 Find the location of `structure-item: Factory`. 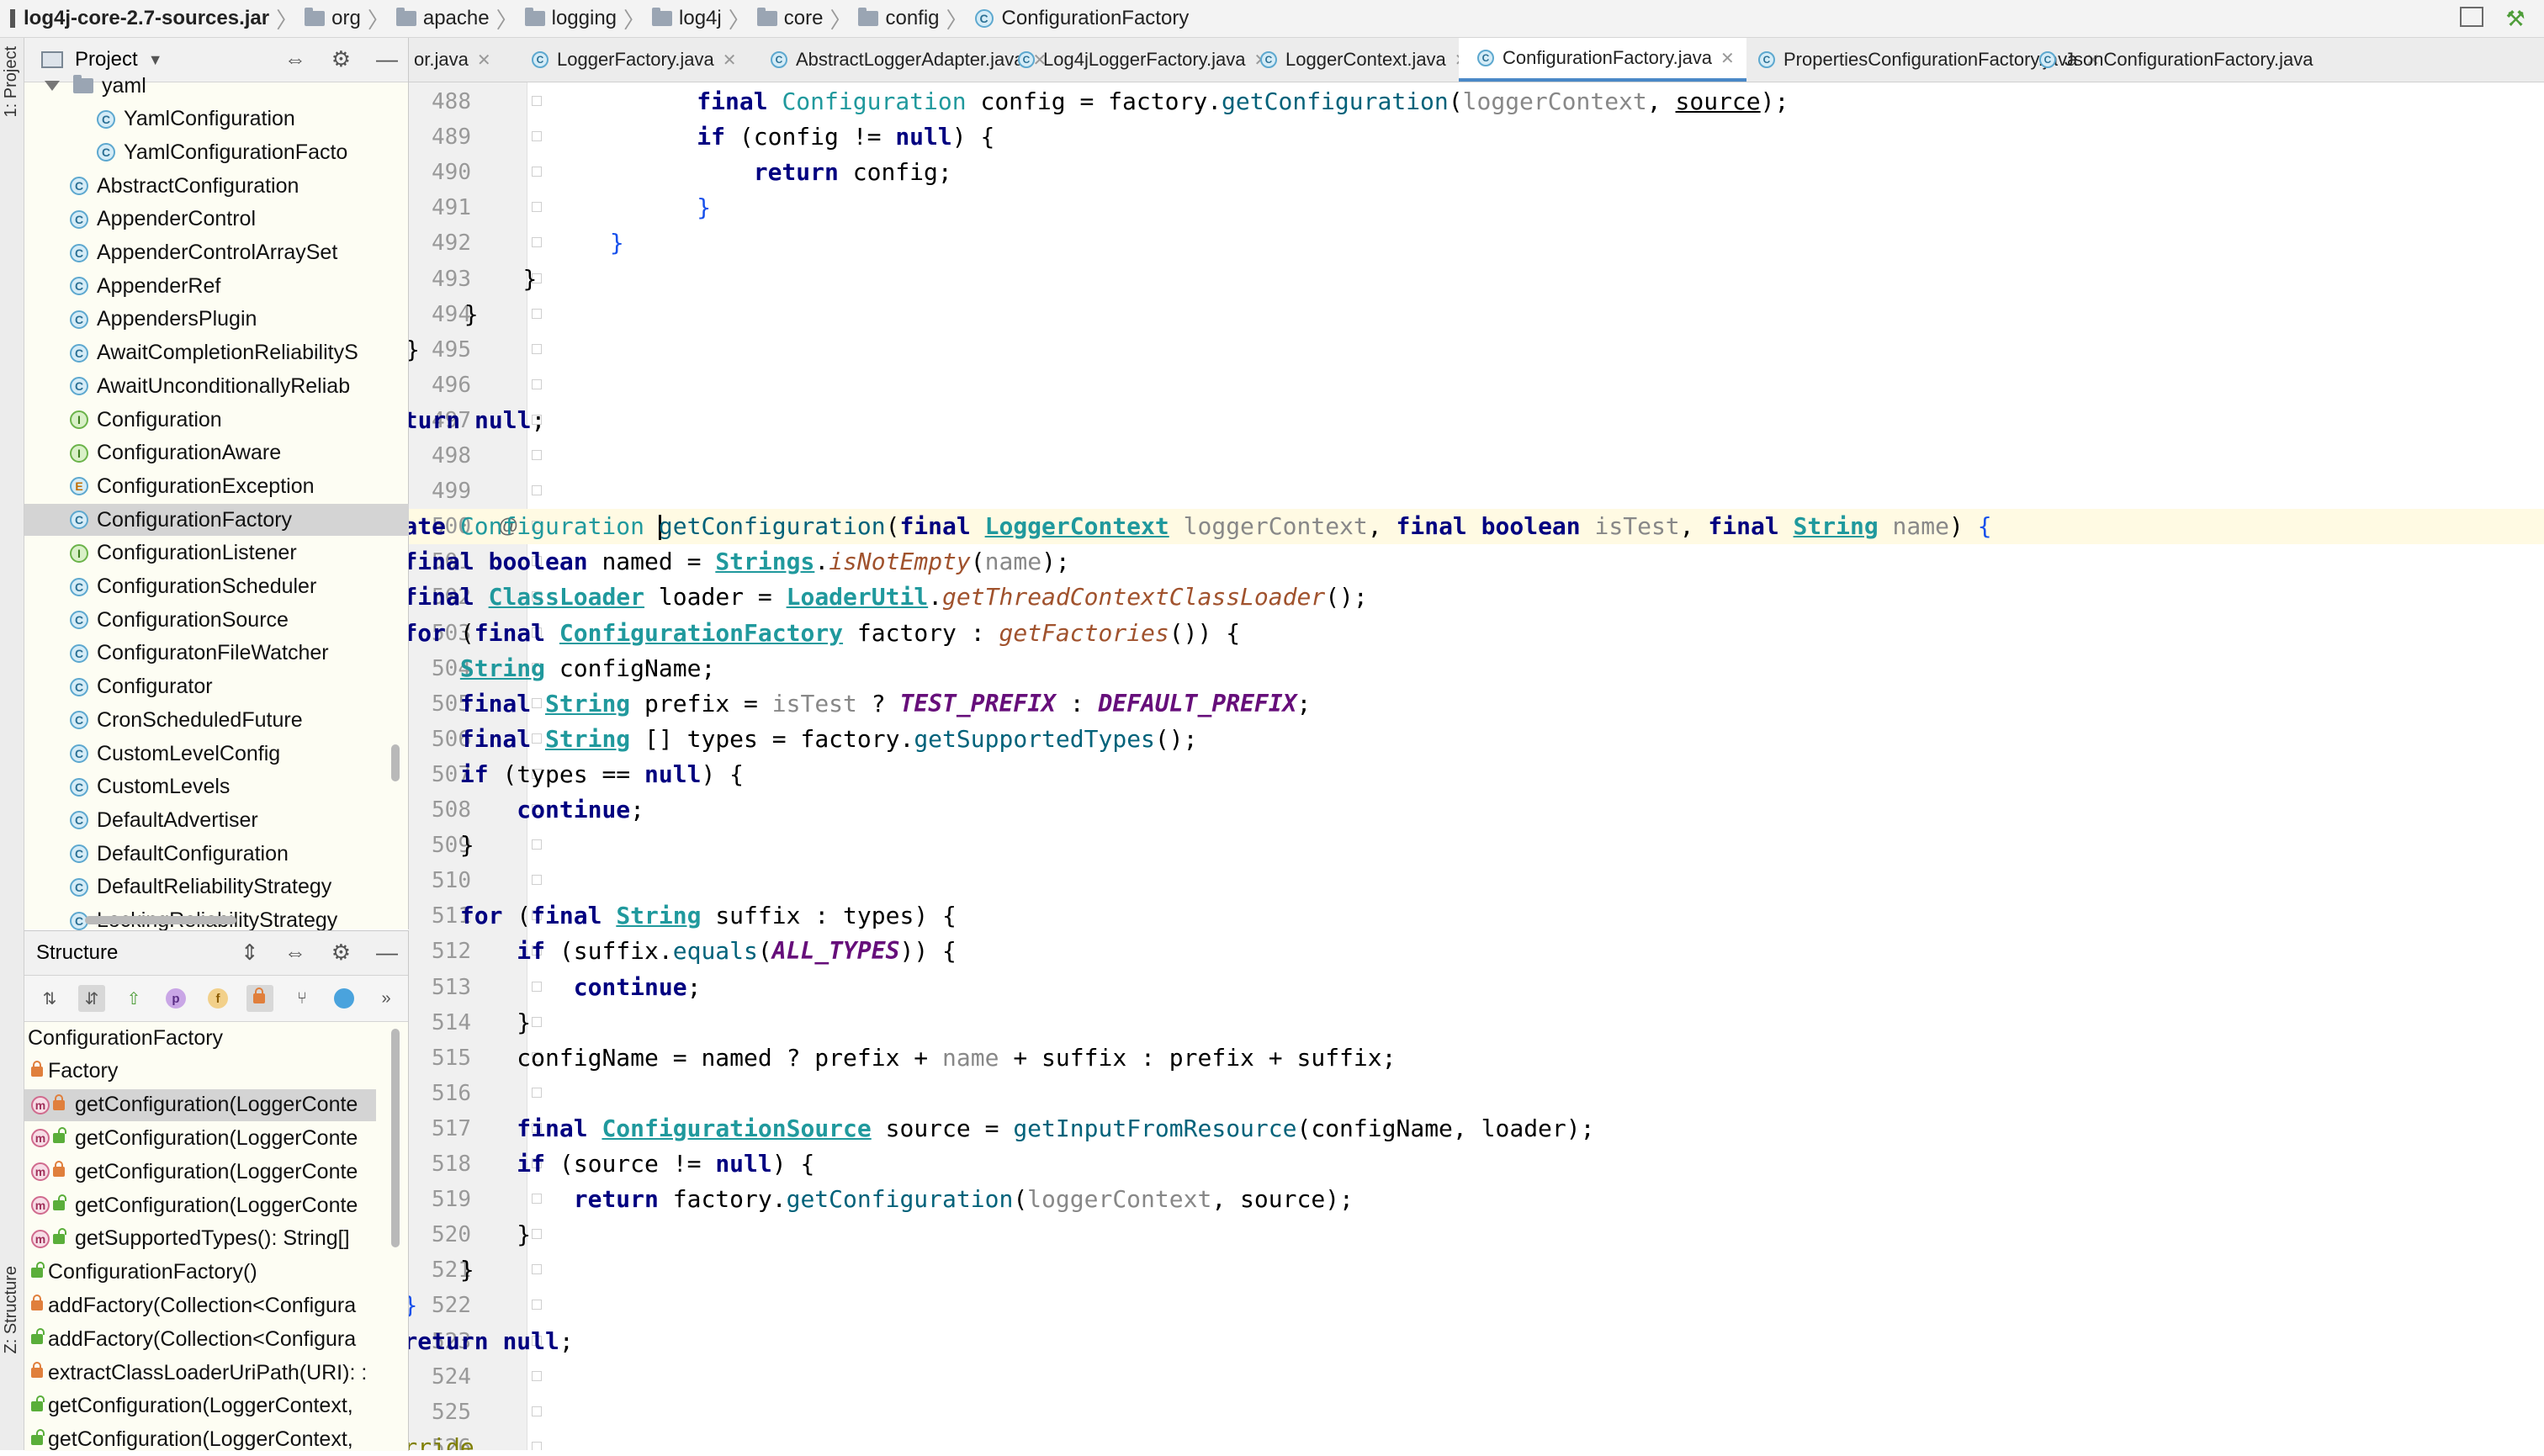

structure-item: Factory is located at coordinates (200, 1072).